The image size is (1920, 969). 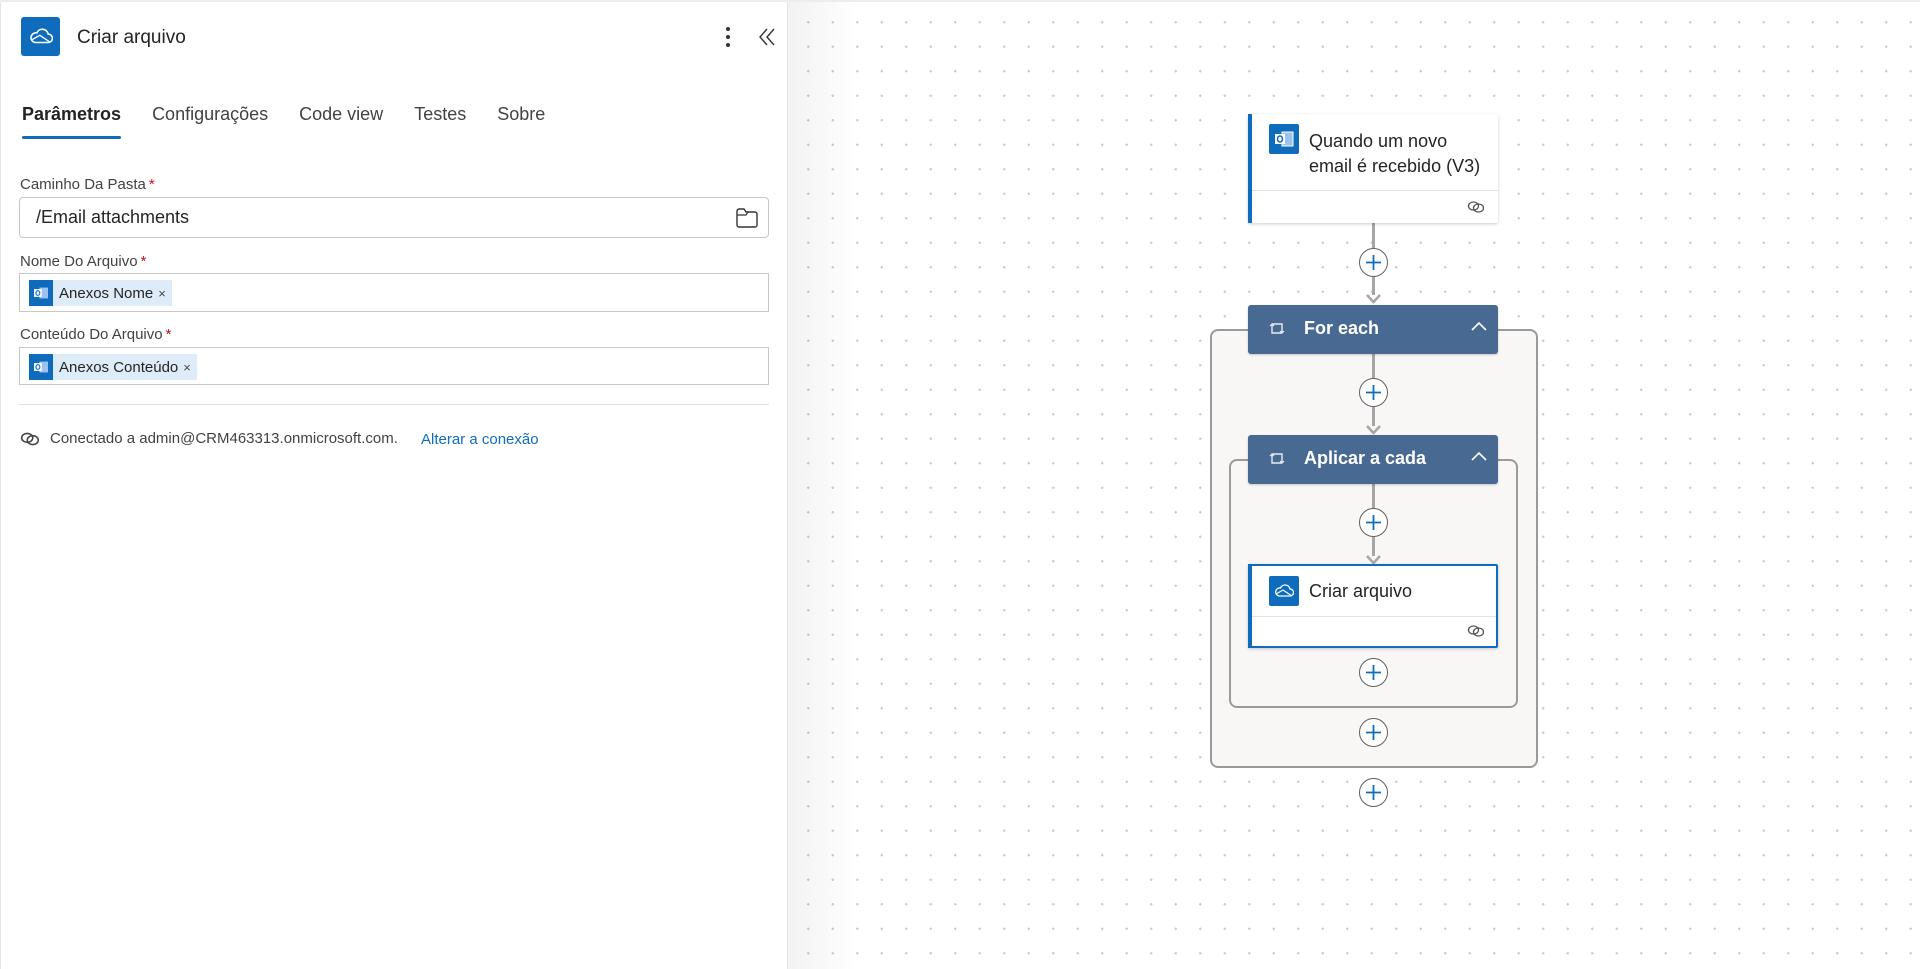 What do you see at coordinates (131, 37) in the screenshot?
I see `panel-title: Criar arquivo` at bounding box center [131, 37].